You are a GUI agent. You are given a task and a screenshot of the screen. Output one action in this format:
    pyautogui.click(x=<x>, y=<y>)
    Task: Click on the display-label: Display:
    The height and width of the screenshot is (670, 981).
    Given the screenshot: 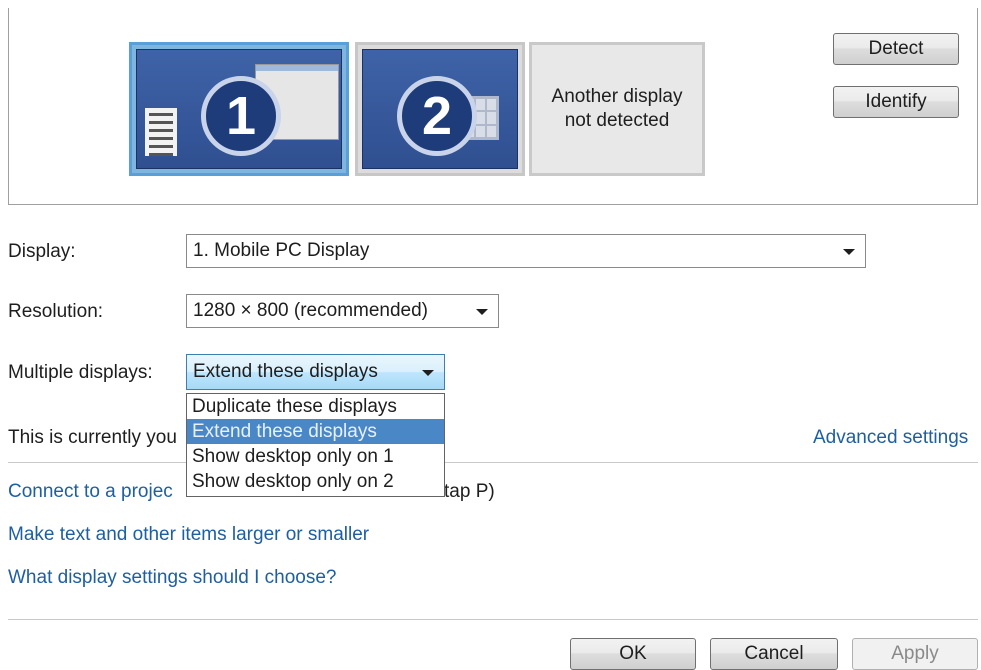 What is the action you would take?
    pyautogui.click(x=42, y=251)
    